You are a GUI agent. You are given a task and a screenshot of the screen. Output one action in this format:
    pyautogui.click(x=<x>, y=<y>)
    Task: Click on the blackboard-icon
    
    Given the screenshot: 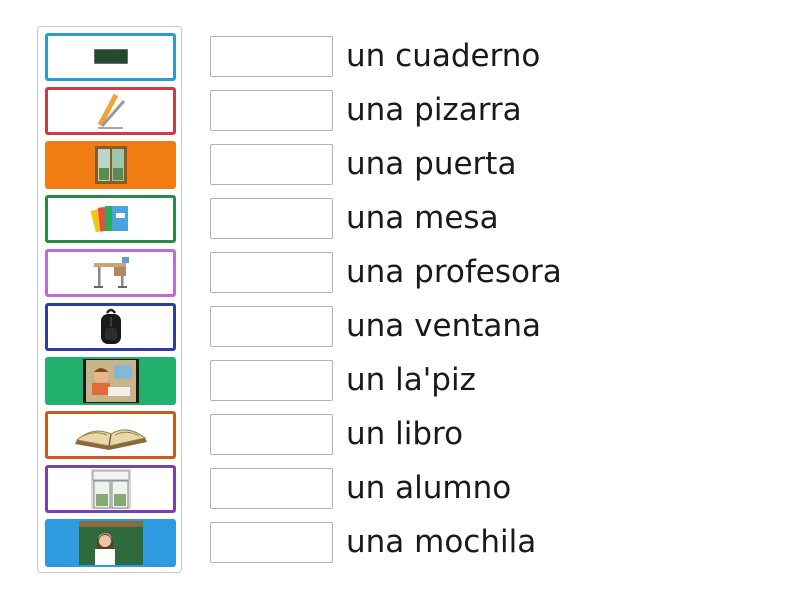 What is the action you would take?
    pyautogui.click(x=110, y=57)
    